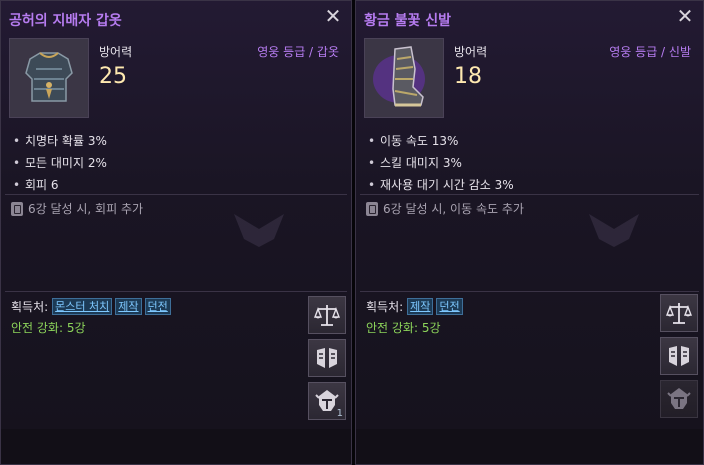 Image resolution: width=704 pixels, height=465 pixels. What do you see at coordinates (468, 76) in the screenshot?
I see `defense-value: 18` at bounding box center [468, 76].